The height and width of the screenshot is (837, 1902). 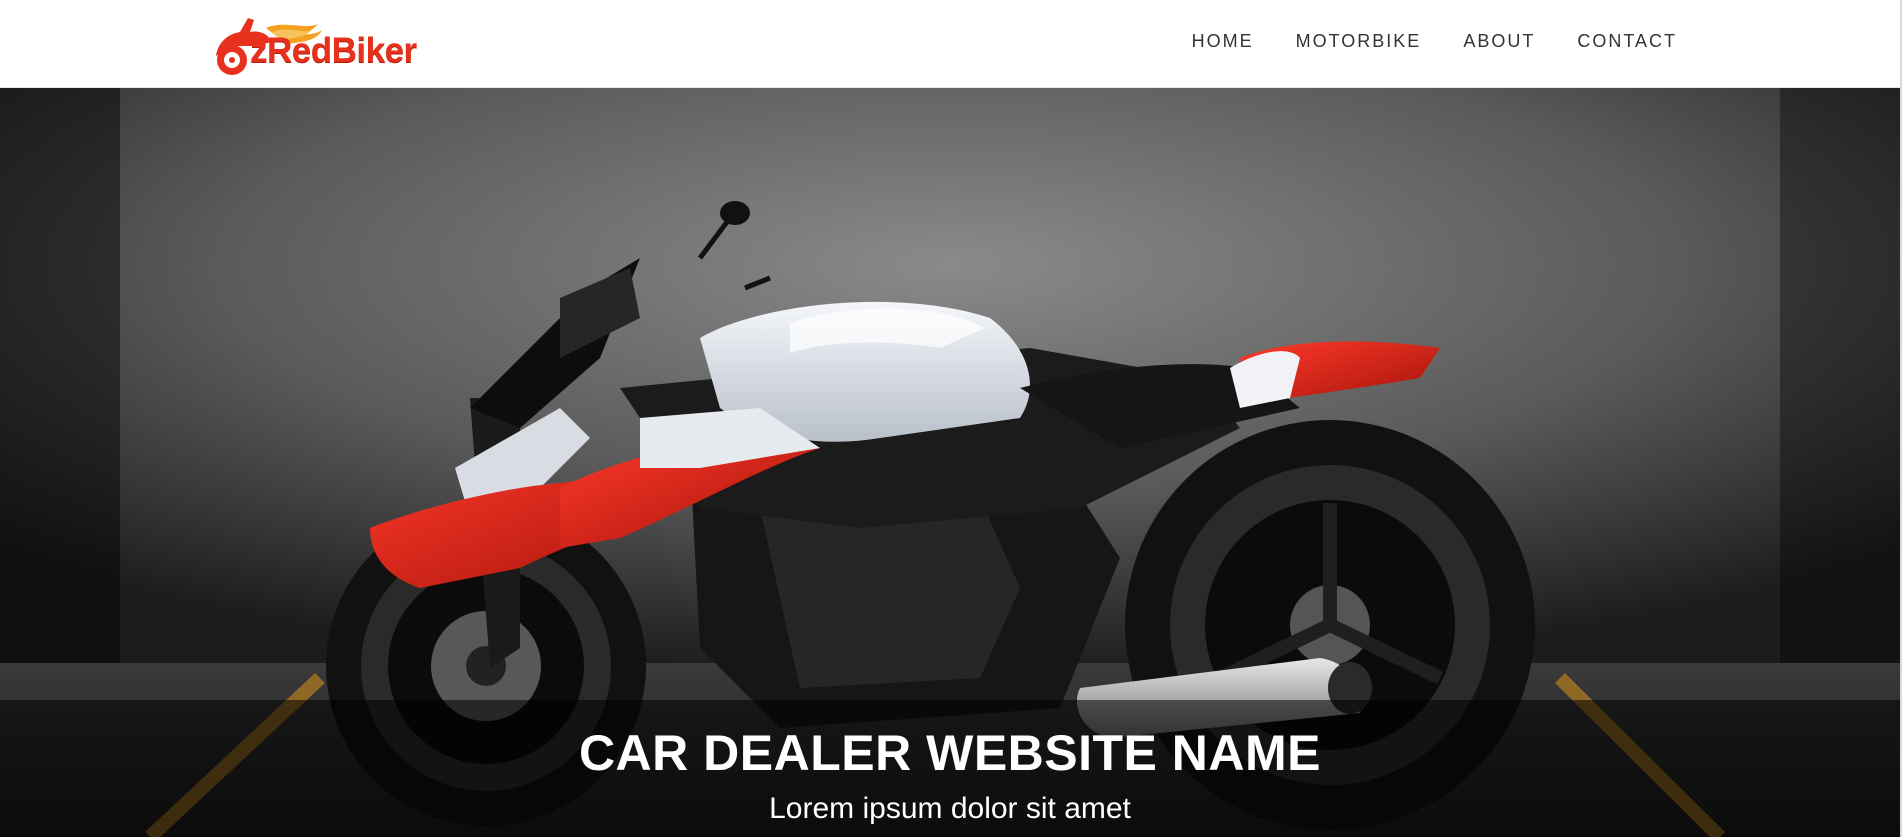 What do you see at coordinates (1627, 41) in the screenshot?
I see `nav-contact: CONTACT` at bounding box center [1627, 41].